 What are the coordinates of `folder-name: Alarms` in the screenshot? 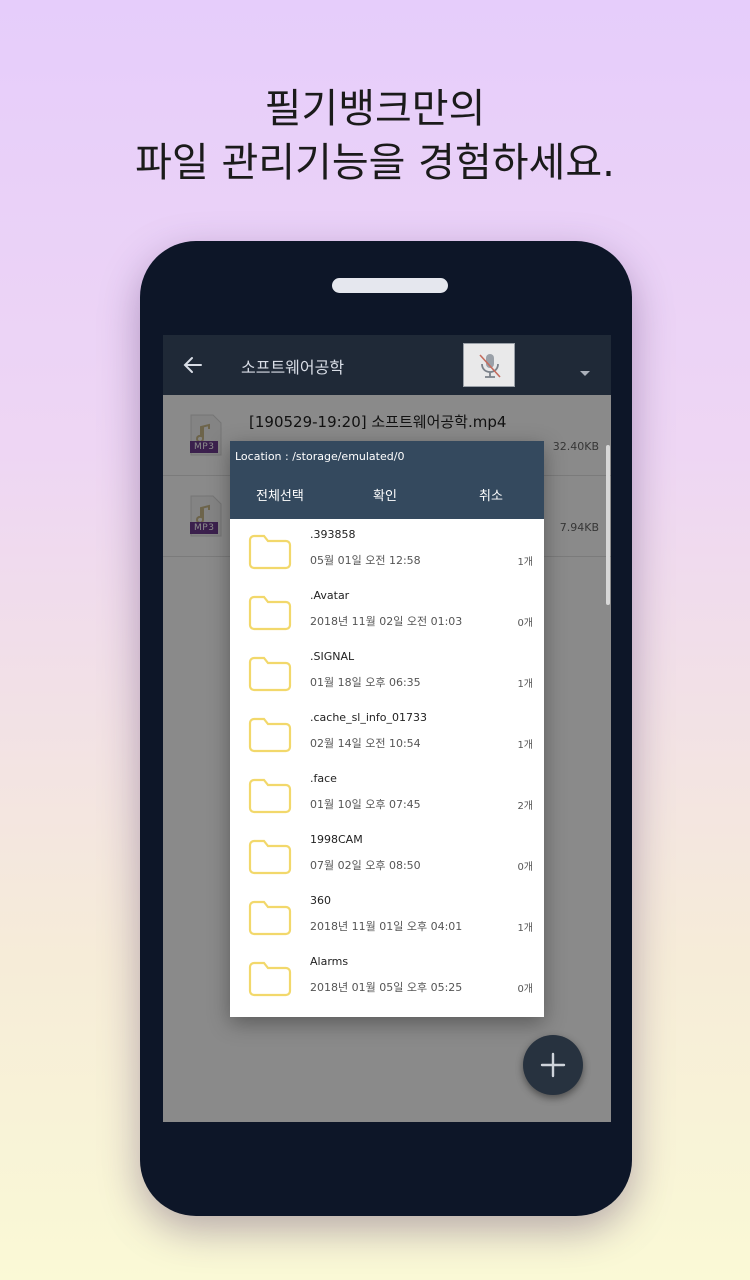 It's located at (329, 961).